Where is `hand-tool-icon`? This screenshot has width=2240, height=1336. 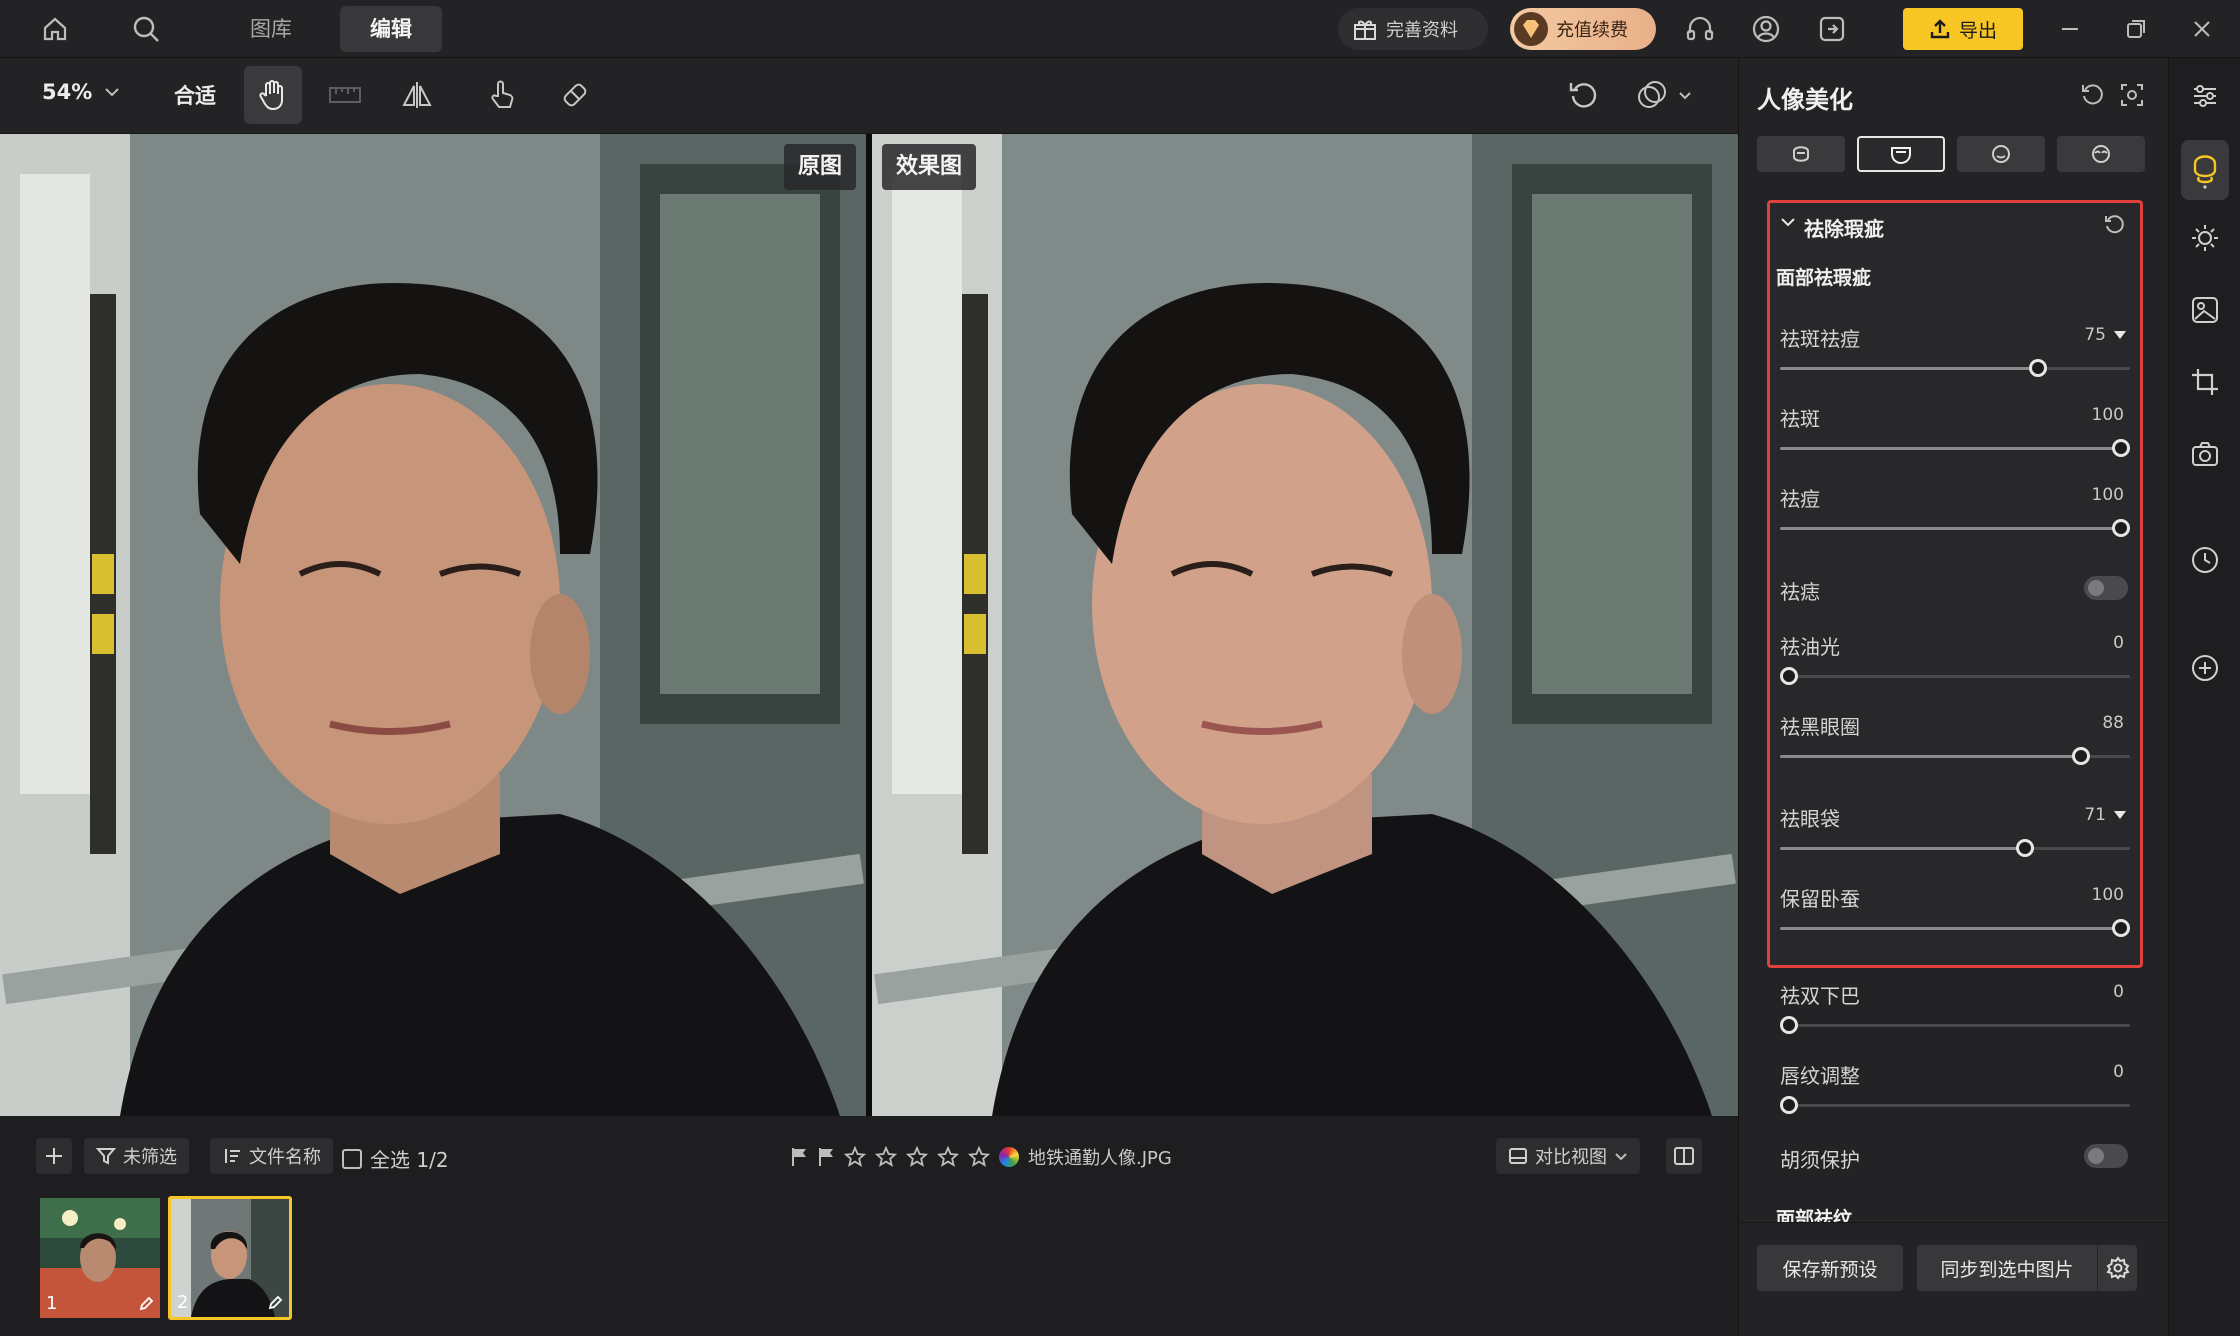 hand-tool-icon is located at coordinates (273, 95).